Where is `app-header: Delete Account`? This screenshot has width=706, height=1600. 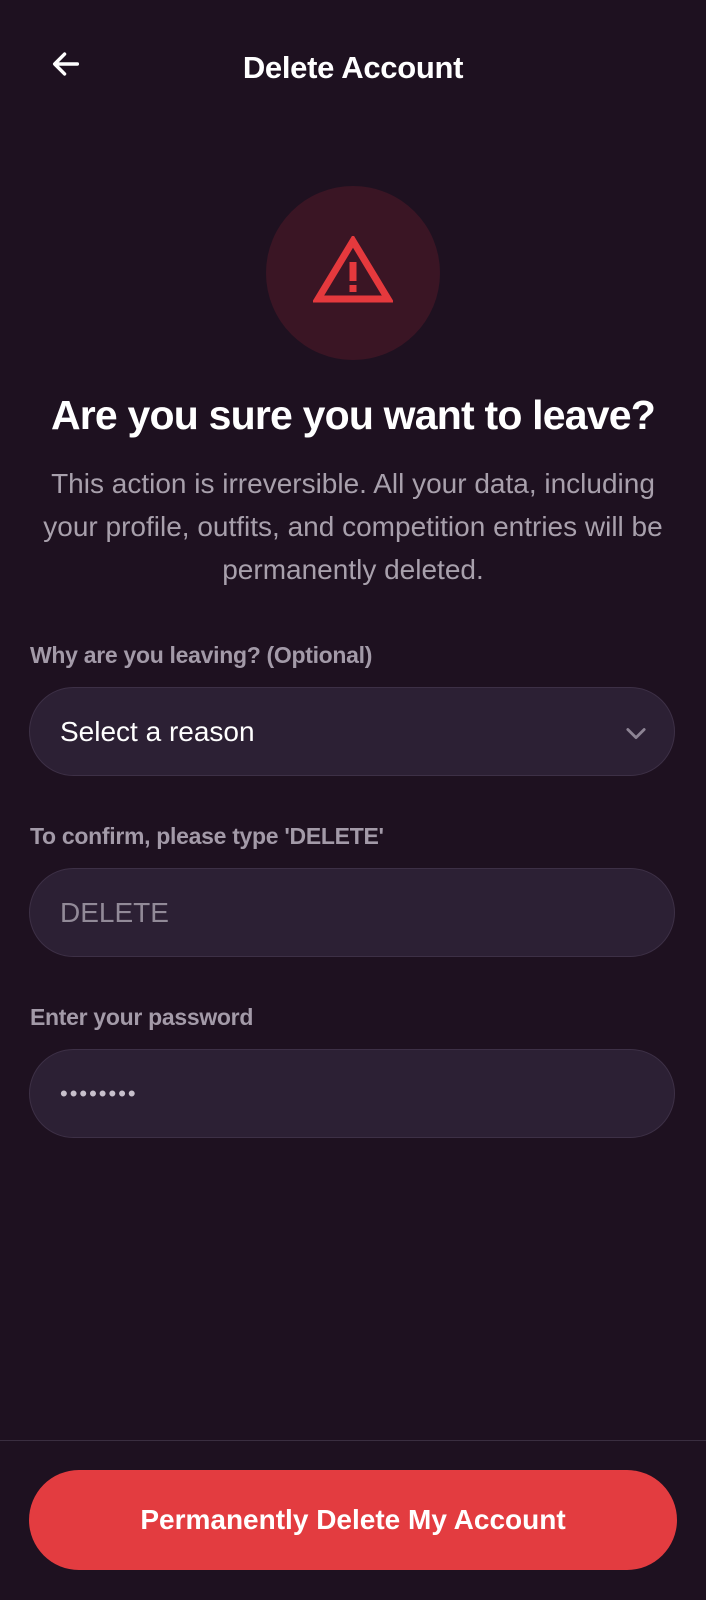
app-header: Delete Account is located at coordinates (353, 70).